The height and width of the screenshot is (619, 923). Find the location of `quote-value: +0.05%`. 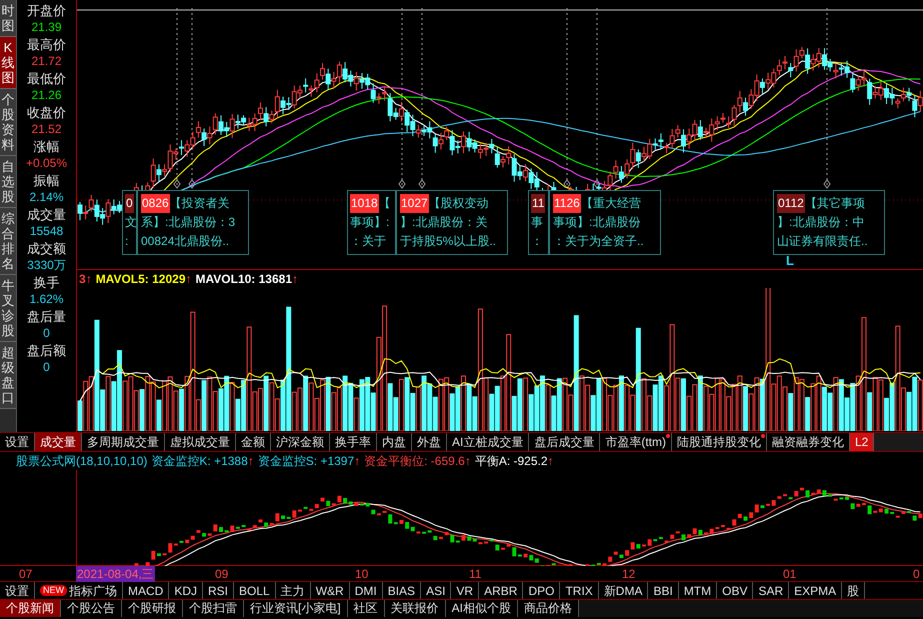

quote-value: +0.05% is located at coordinates (47, 163).